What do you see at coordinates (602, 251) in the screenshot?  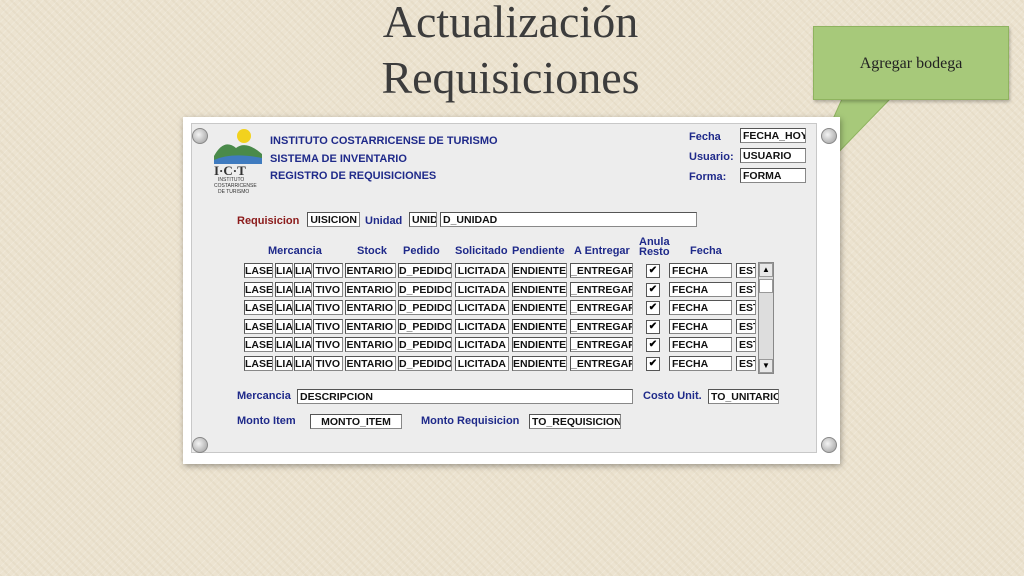 I see `col-header-a-entregar: A Entregar` at bounding box center [602, 251].